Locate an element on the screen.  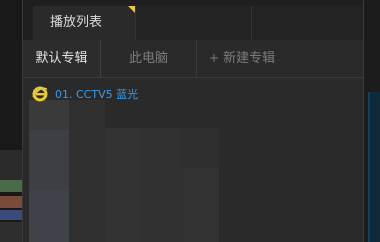
tab-this-computer-label: 此电脑 is located at coordinates (148, 58).